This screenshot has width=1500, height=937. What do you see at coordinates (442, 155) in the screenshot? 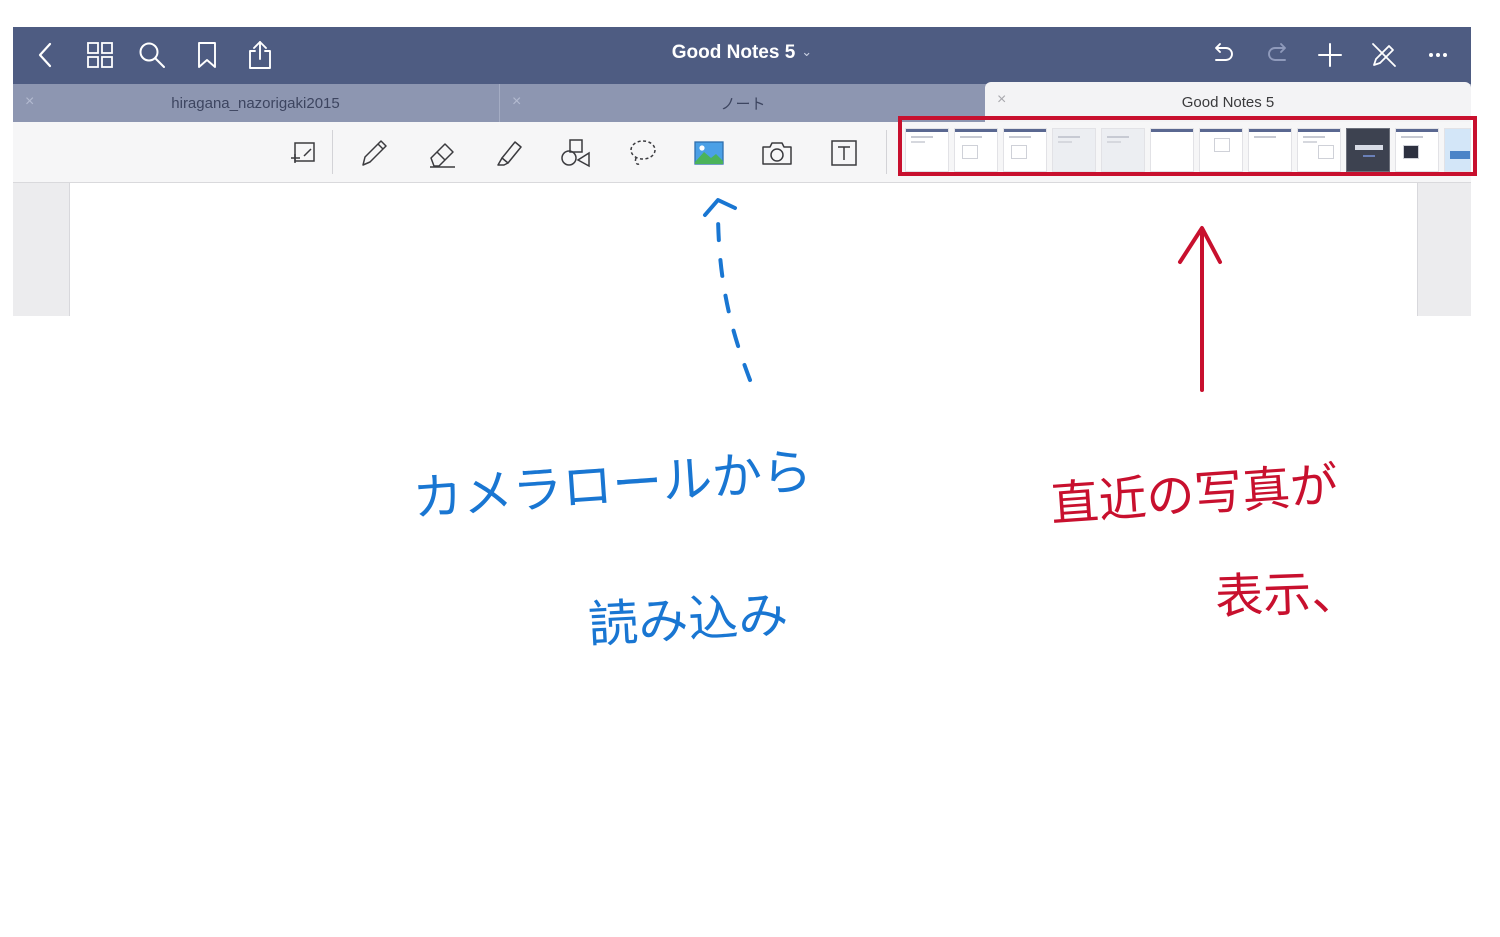
I see `eraser-icon` at bounding box center [442, 155].